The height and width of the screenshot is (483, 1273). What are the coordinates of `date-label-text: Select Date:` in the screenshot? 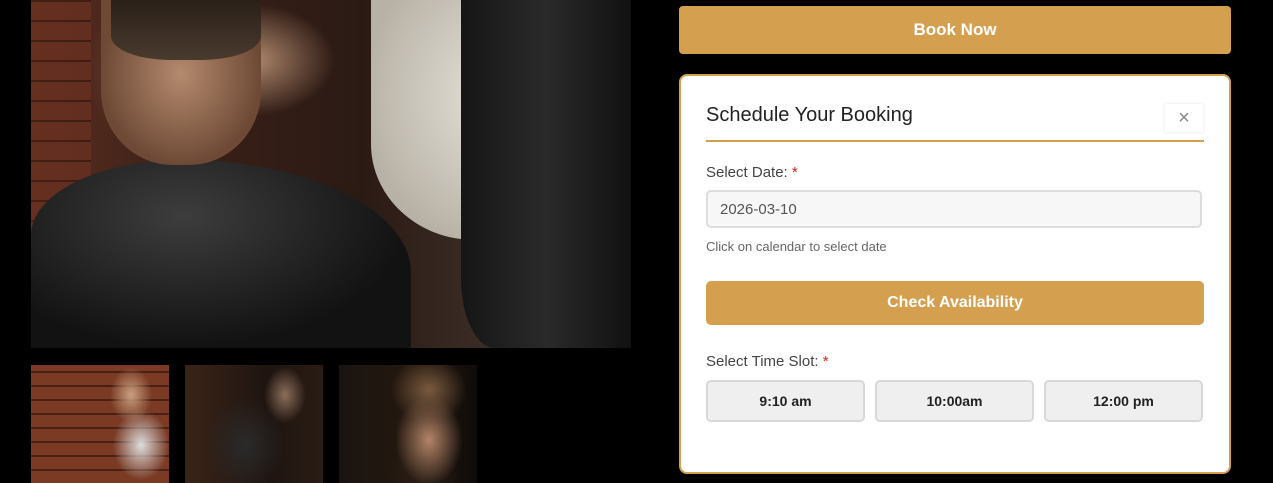 It's located at (747, 172).